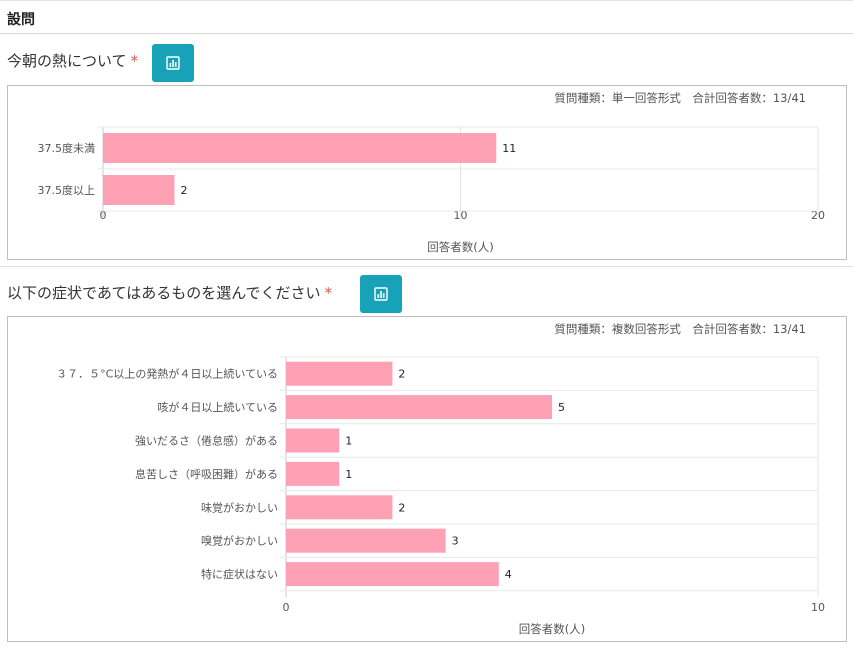  What do you see at coordinates (818, 607) in the screenshot?
I see `x-tick-label: 10` at bounding box center [818, 607].